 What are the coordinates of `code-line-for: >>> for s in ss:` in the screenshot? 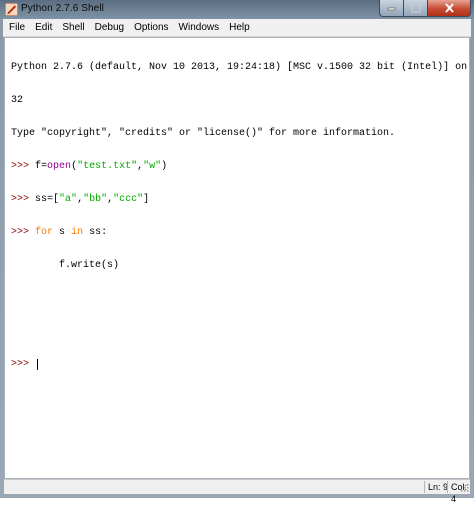 It's located at (240, 232).